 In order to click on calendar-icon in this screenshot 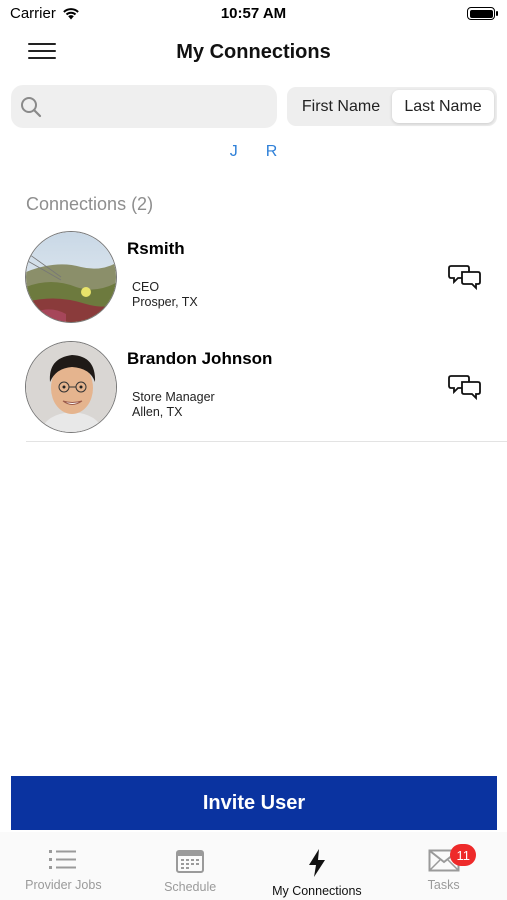, I will do `click(190, 861)`.